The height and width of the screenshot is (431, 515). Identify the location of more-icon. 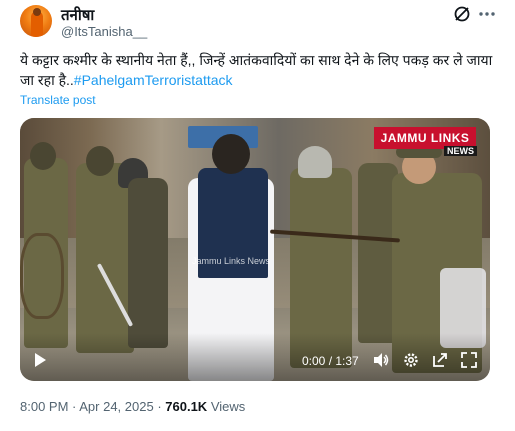
(487, 14).